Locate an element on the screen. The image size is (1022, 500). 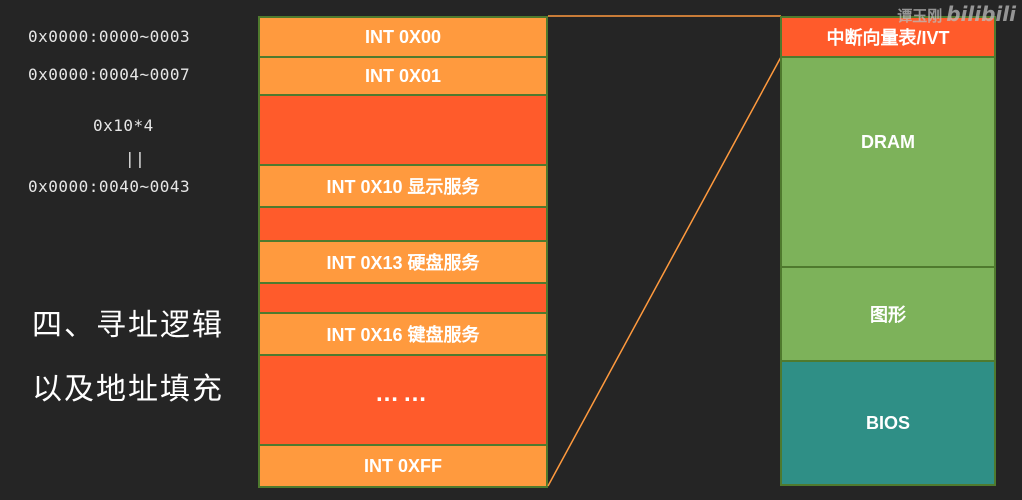
memory-segment-bios: BIOS is located at coordinates (888, 423).